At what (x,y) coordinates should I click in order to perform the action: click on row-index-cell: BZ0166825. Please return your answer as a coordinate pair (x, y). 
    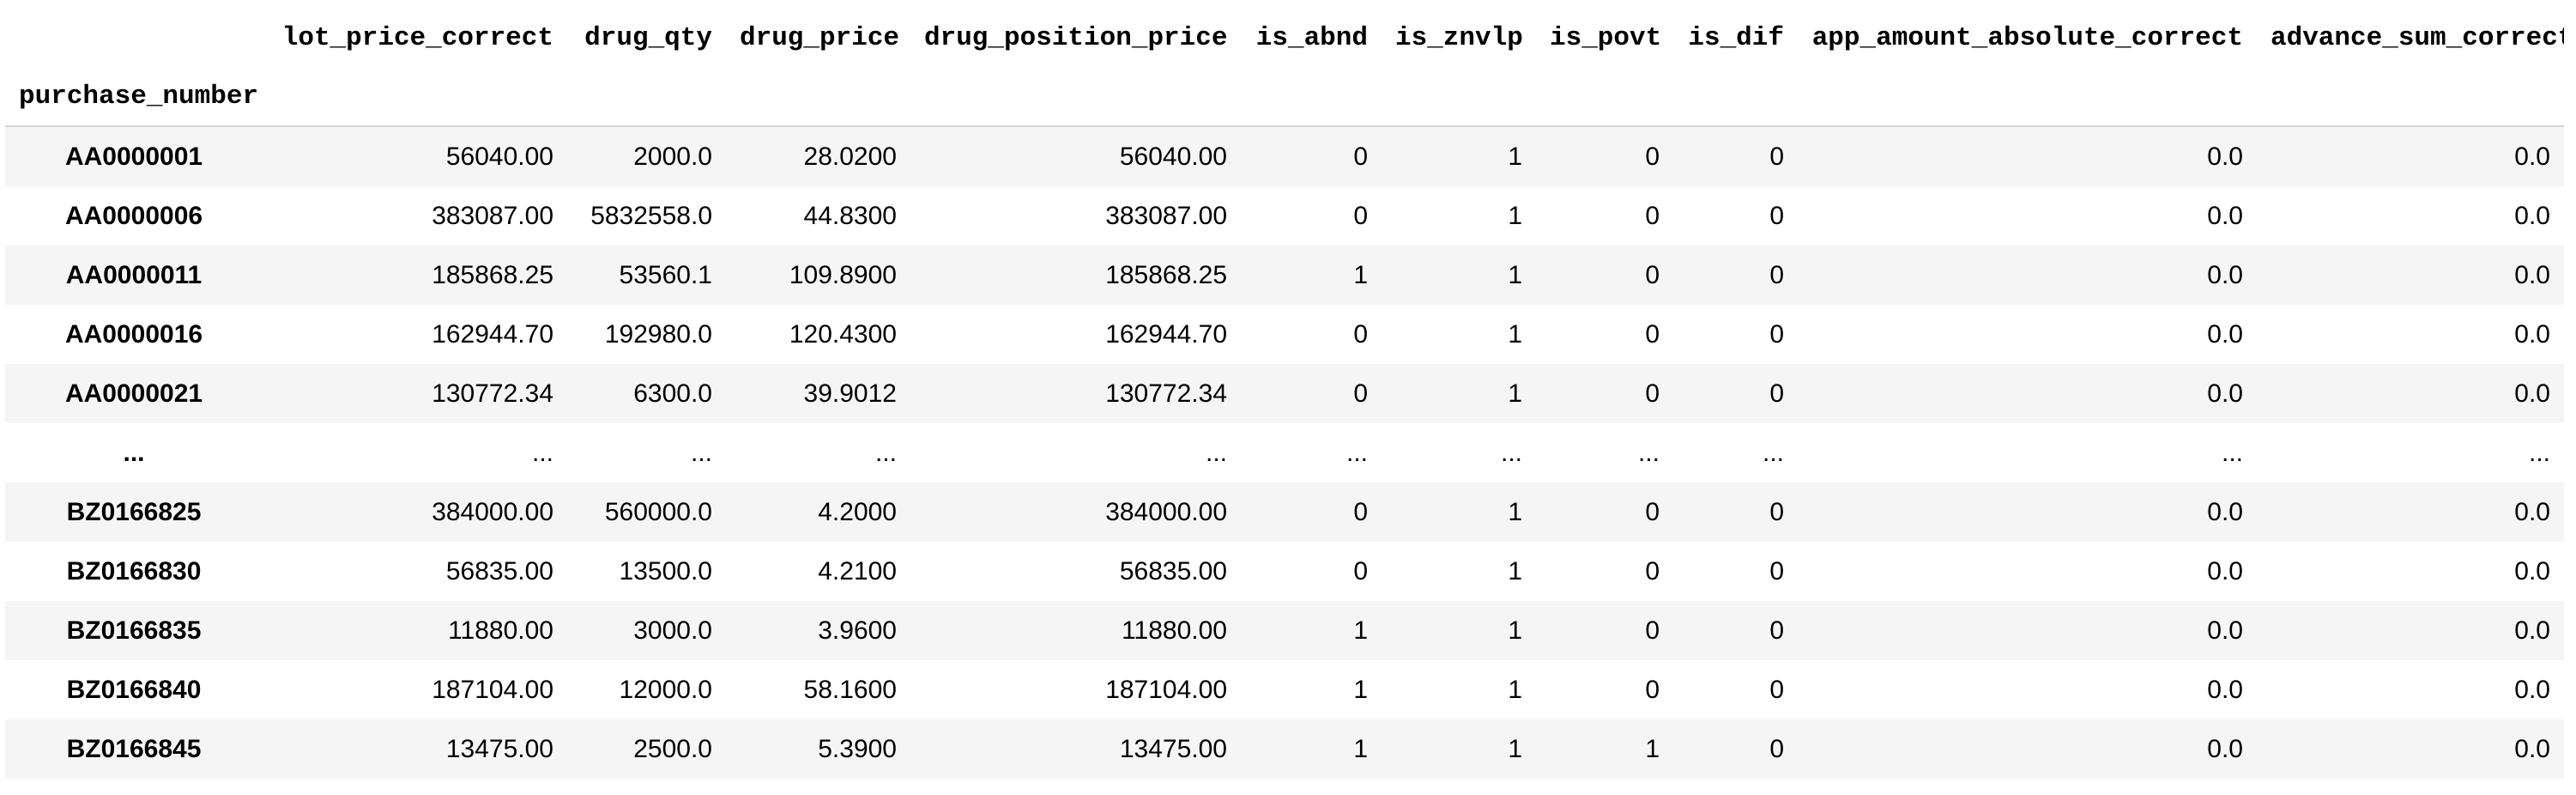
    Looking at the image, I should click on (134, 511).